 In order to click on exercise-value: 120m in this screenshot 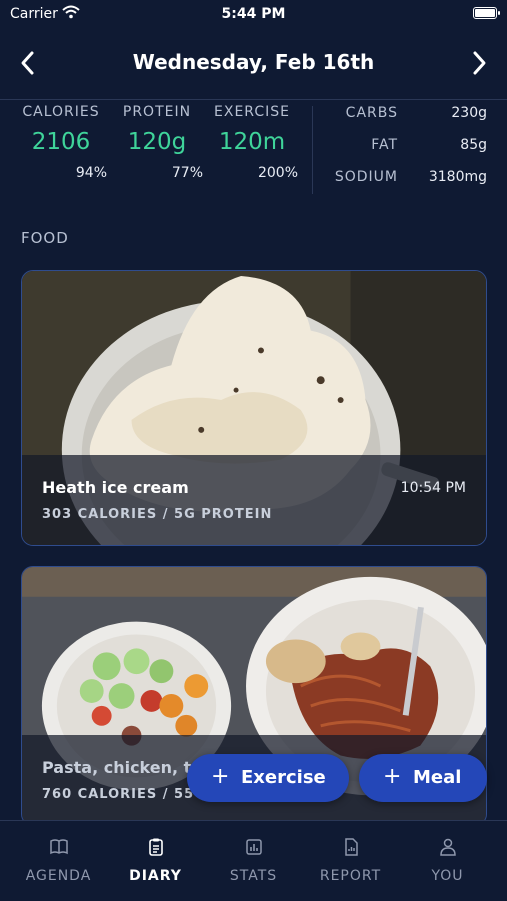, I will do `click(252, 142)`.